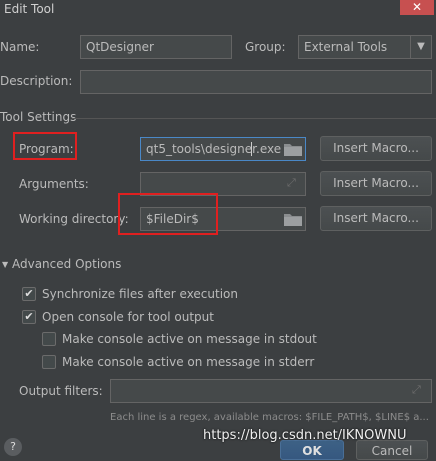  Describe the element at coordinates (54, 184) in the screenshot. I see `arguments-label: Arguments:` at that location.